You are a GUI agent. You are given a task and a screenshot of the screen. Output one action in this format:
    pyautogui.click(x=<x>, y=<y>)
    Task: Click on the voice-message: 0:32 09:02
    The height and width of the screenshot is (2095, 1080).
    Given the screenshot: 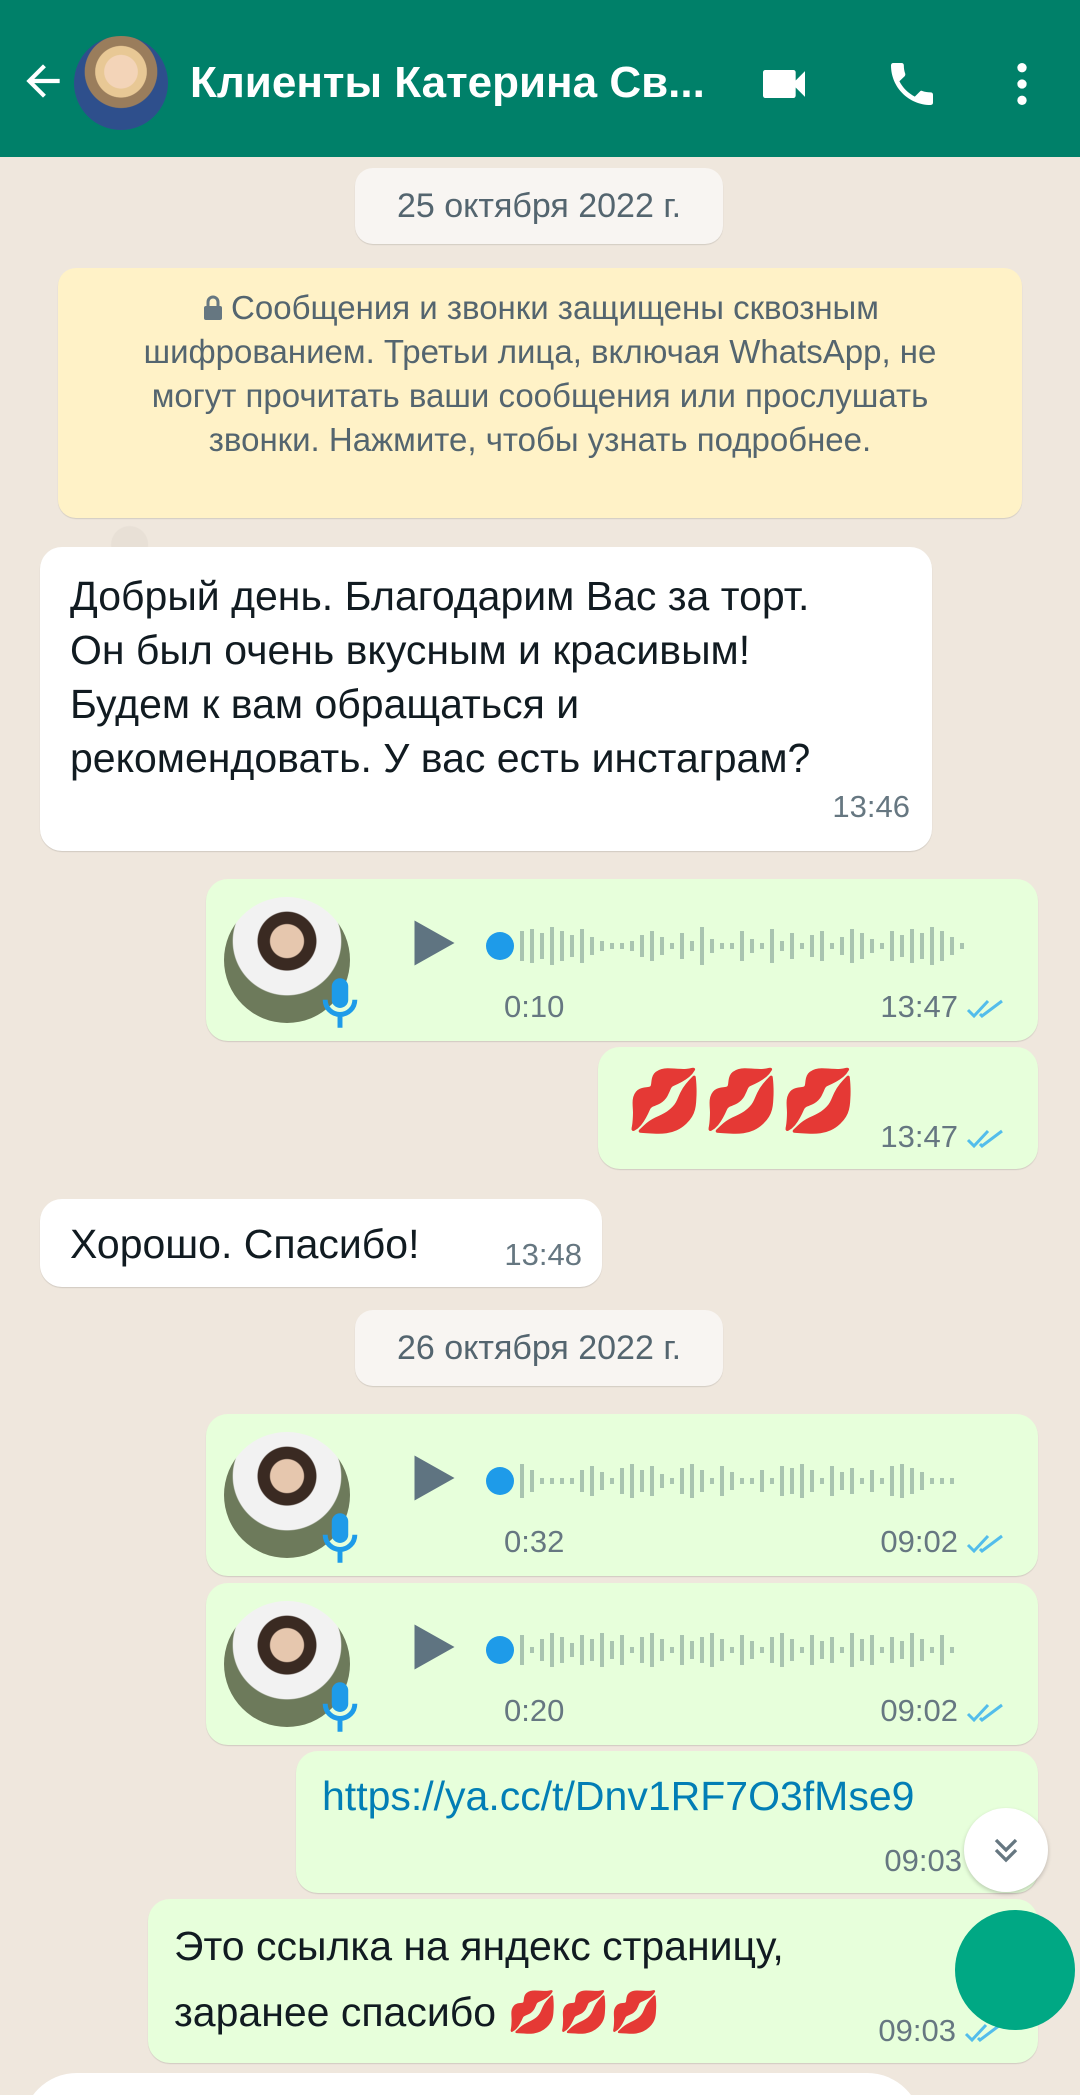 What is the action you would take?
    pyautogui.click(x=622, y=1495)
    